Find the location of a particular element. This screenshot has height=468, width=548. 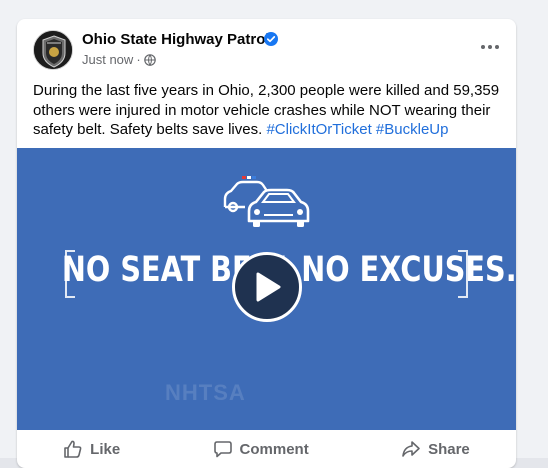

page-avatar is located at coordinates (53, 50).